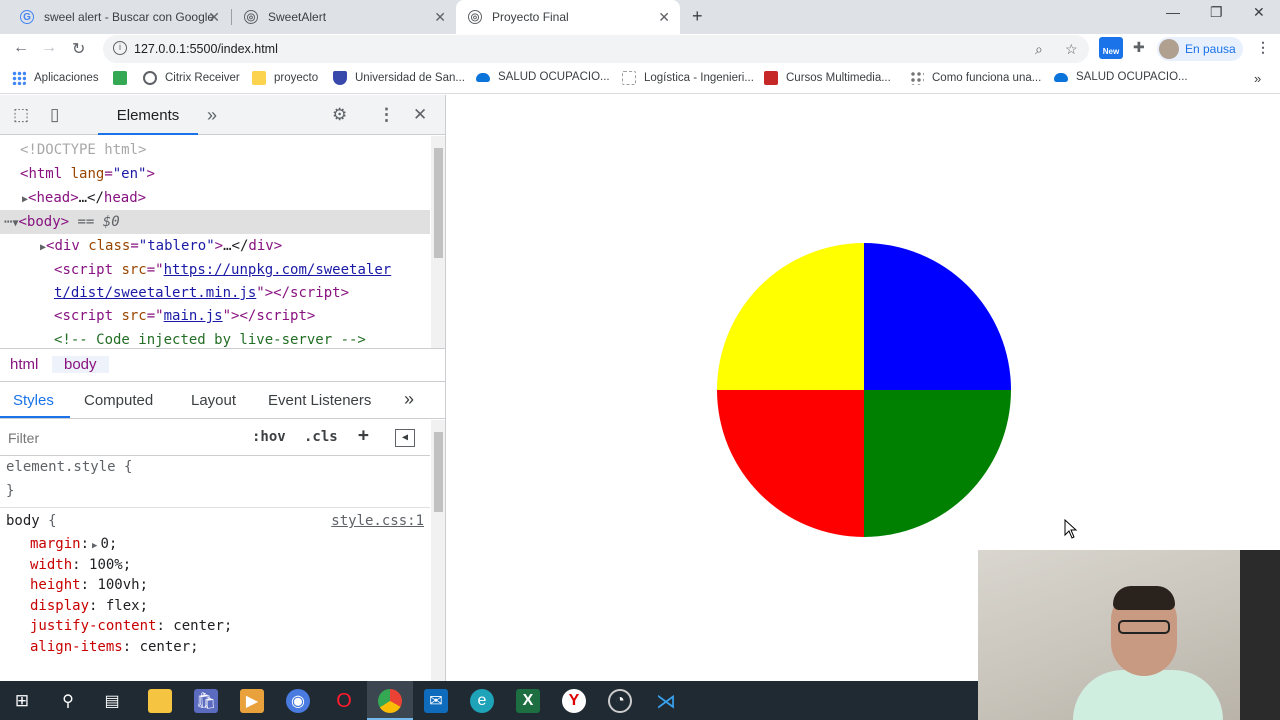  What do you see at coordinates (420, 115) in the screenshot?
I see `devtools-close-icon: ✕` at bounding box center [420, 115].